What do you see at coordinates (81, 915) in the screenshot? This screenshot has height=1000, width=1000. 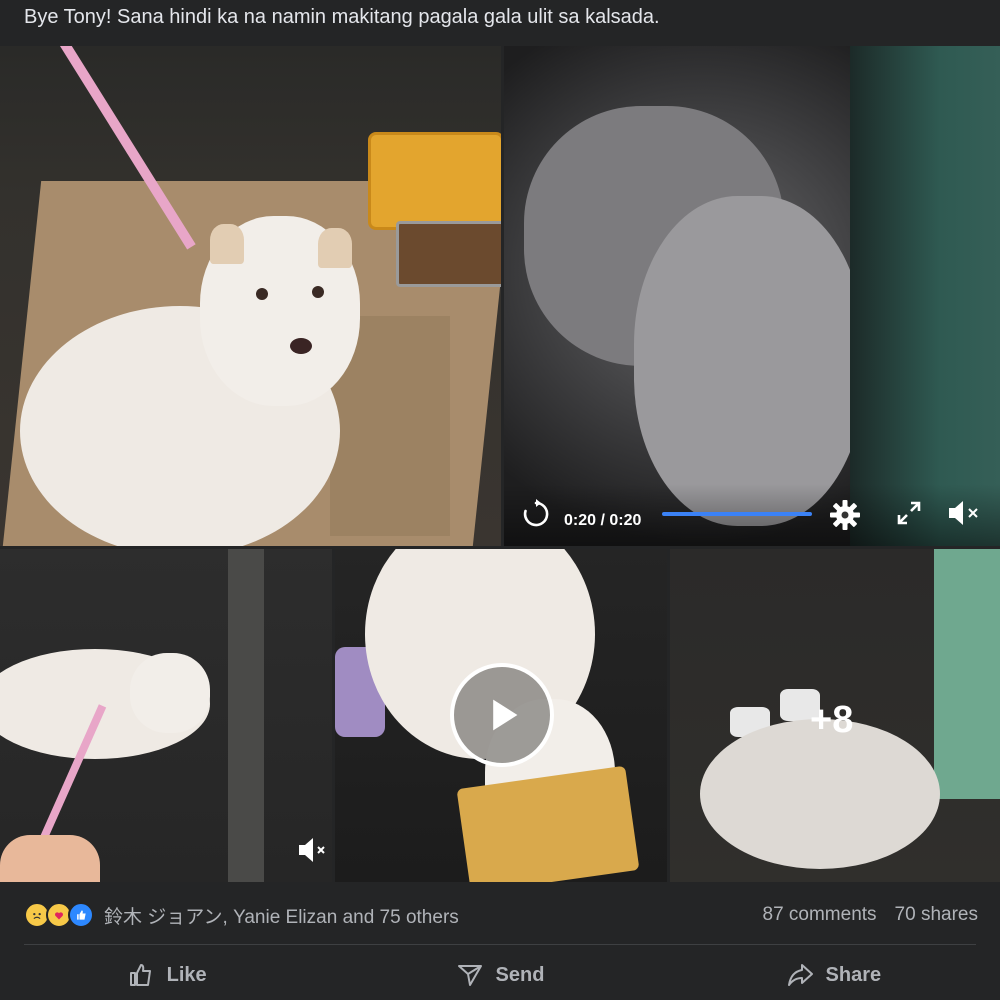 I see `like-icon` at bounding box center [81, 915].